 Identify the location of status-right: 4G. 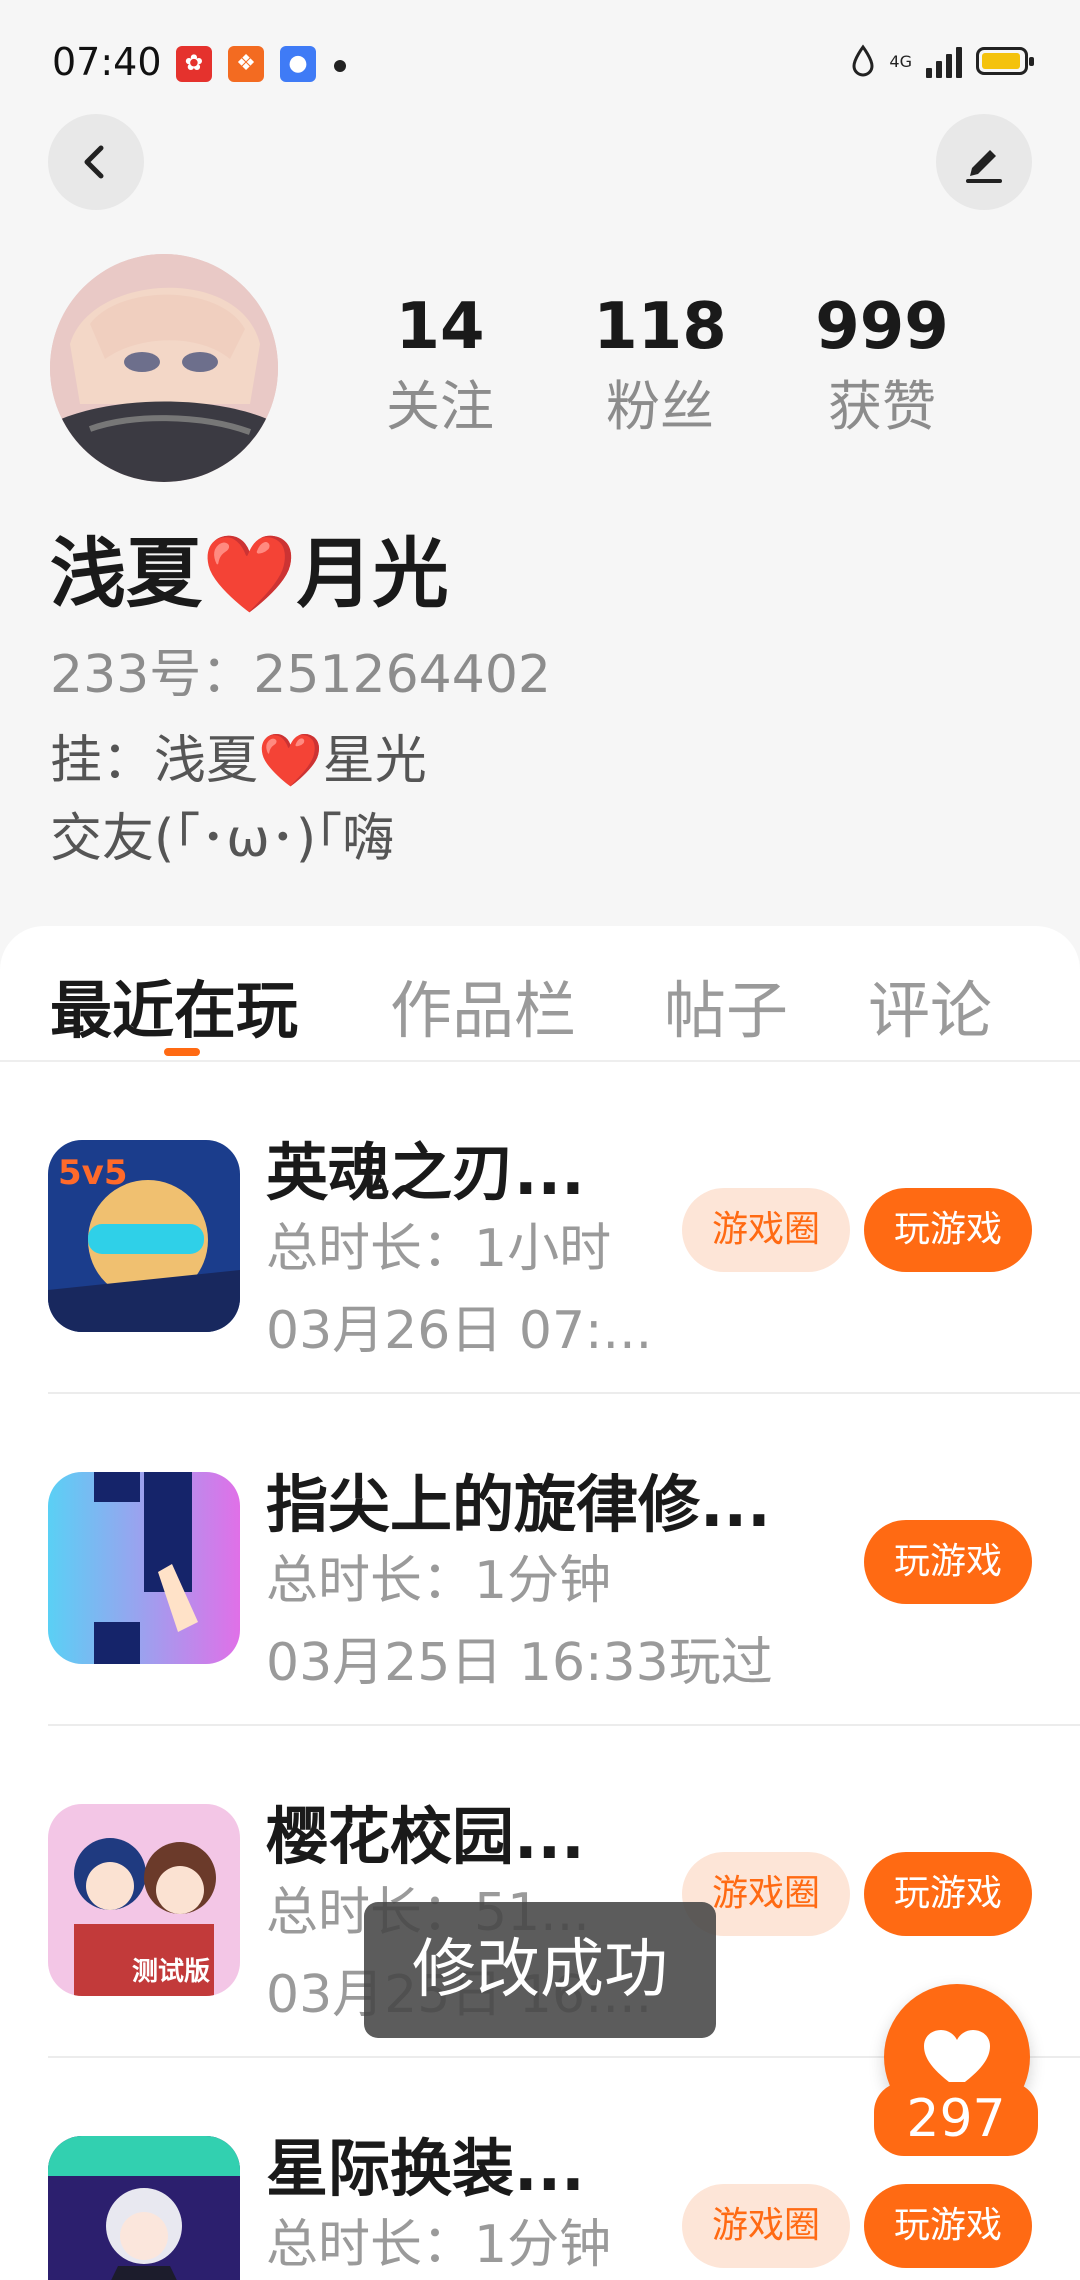
(942, 61).